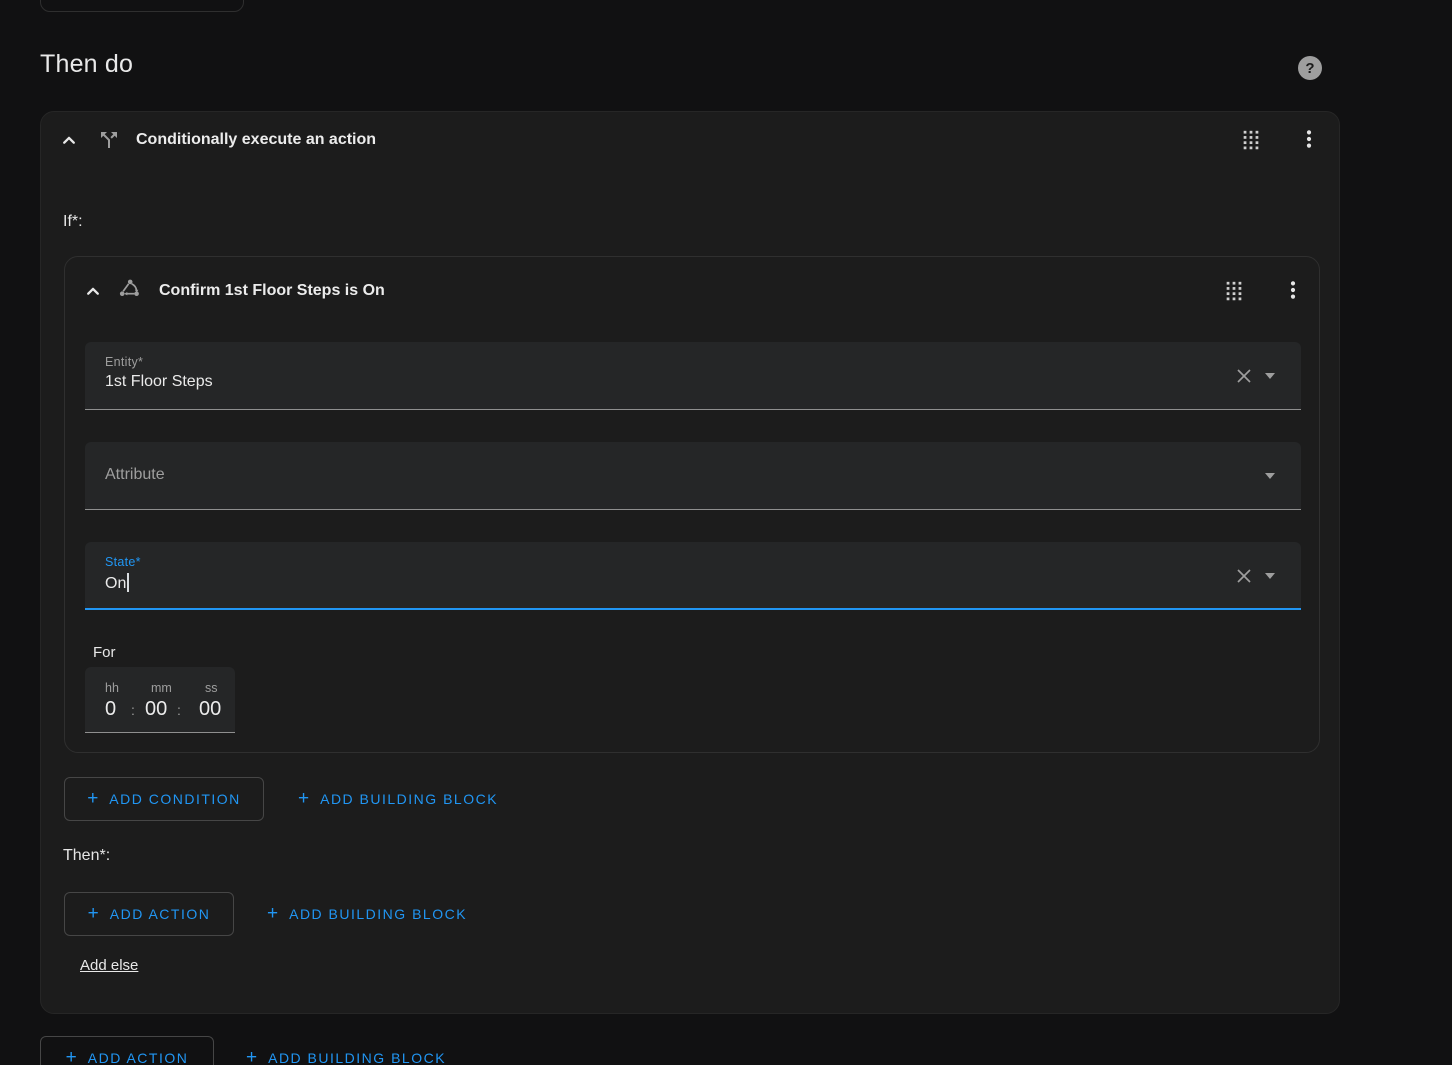 The image size is (1452, 1065). I want to click on attribute-field: Attribute, so click(693, 476).